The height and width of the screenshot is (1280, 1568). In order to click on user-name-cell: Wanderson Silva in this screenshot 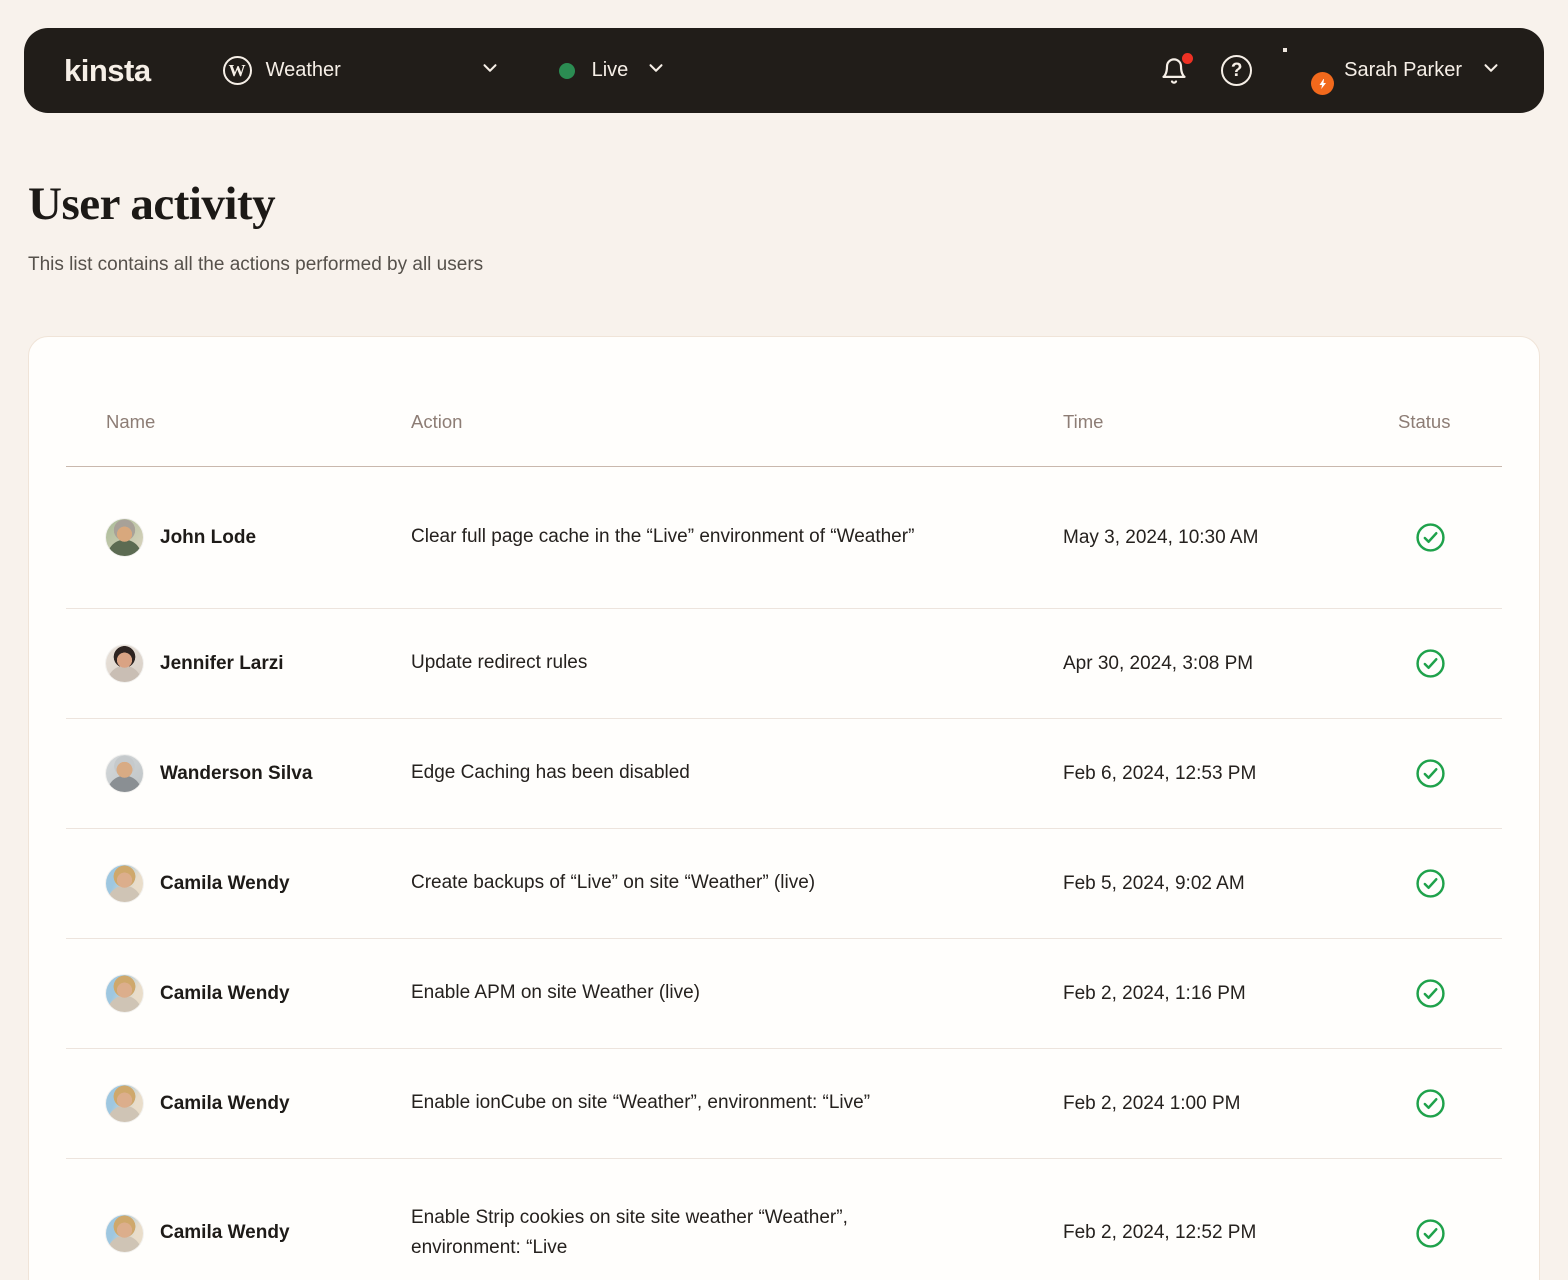, I will do `click(238, 773)`.